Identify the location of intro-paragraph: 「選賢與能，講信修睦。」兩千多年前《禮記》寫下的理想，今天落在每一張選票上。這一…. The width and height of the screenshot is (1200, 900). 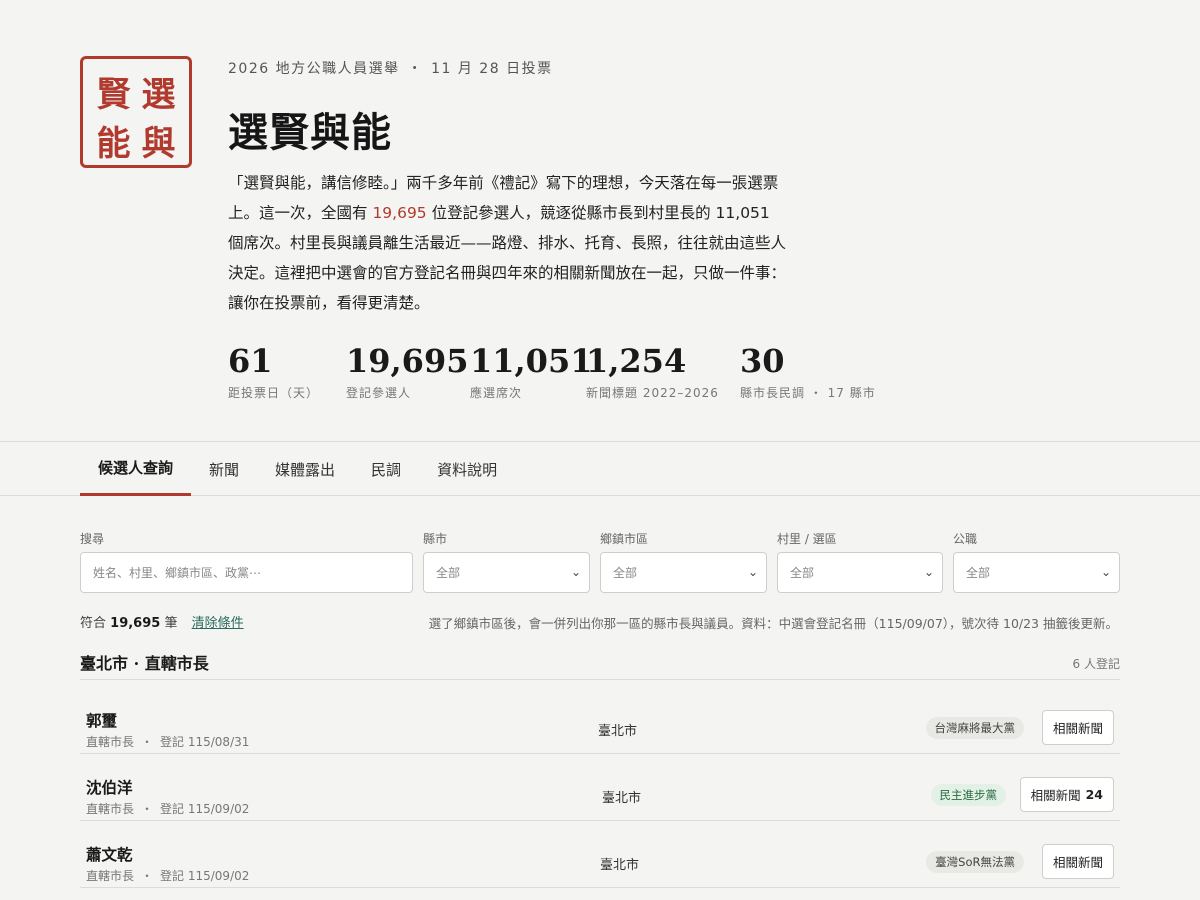
(508, 243).